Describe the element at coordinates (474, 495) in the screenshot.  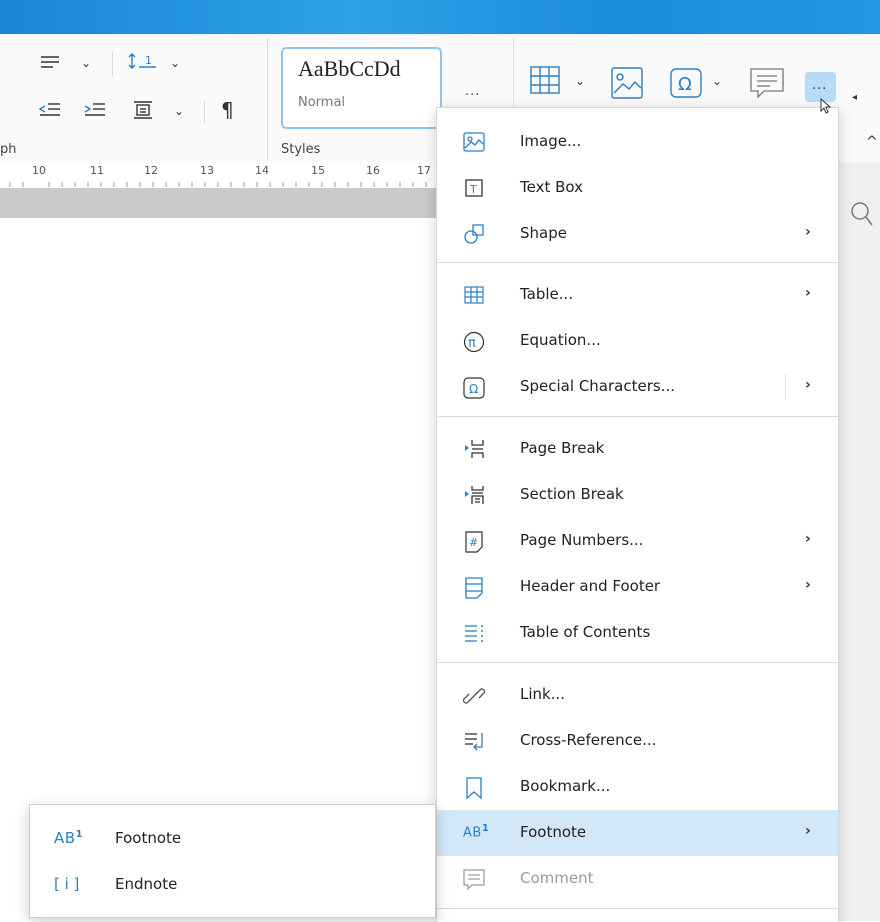
I see `section-break-icon` at that location.